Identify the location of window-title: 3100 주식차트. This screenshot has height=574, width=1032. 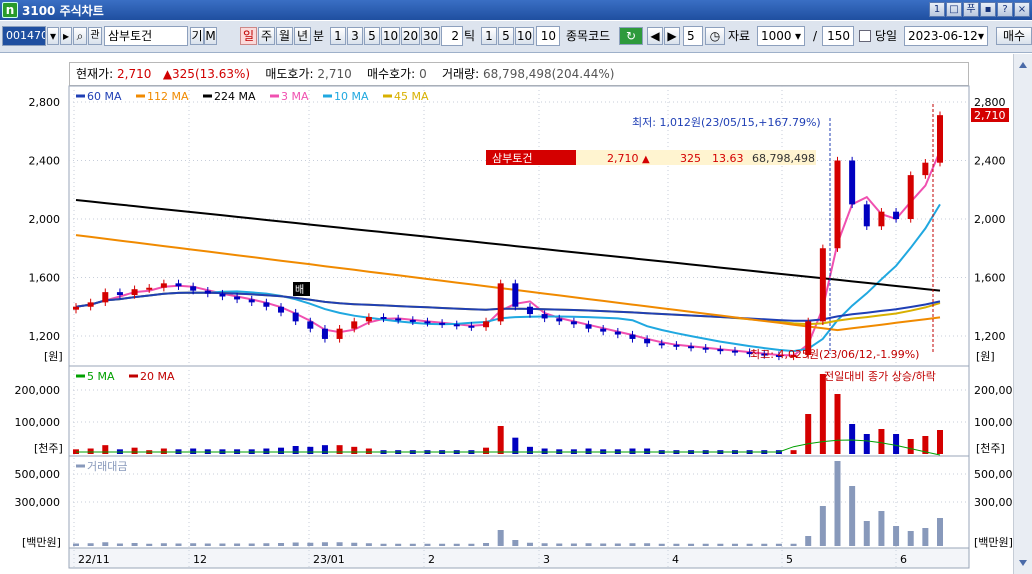
(63, 10).